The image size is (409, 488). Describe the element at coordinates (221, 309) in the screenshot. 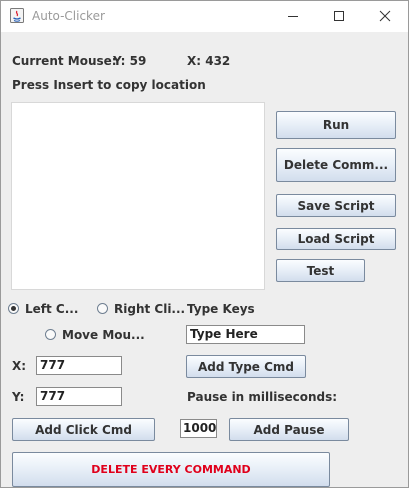

I see `type-keys-label: Type Keys` at that location.